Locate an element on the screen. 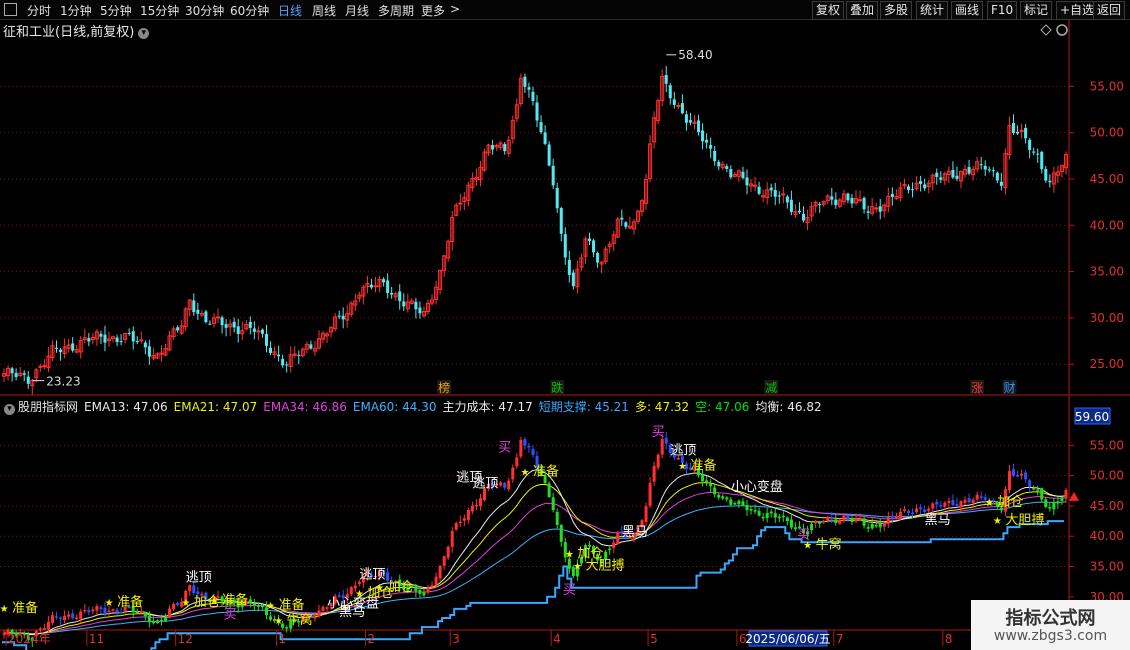 This screenshot has width=1130, height=650. time-label-7: 5 is located at coordinates (654, 639).